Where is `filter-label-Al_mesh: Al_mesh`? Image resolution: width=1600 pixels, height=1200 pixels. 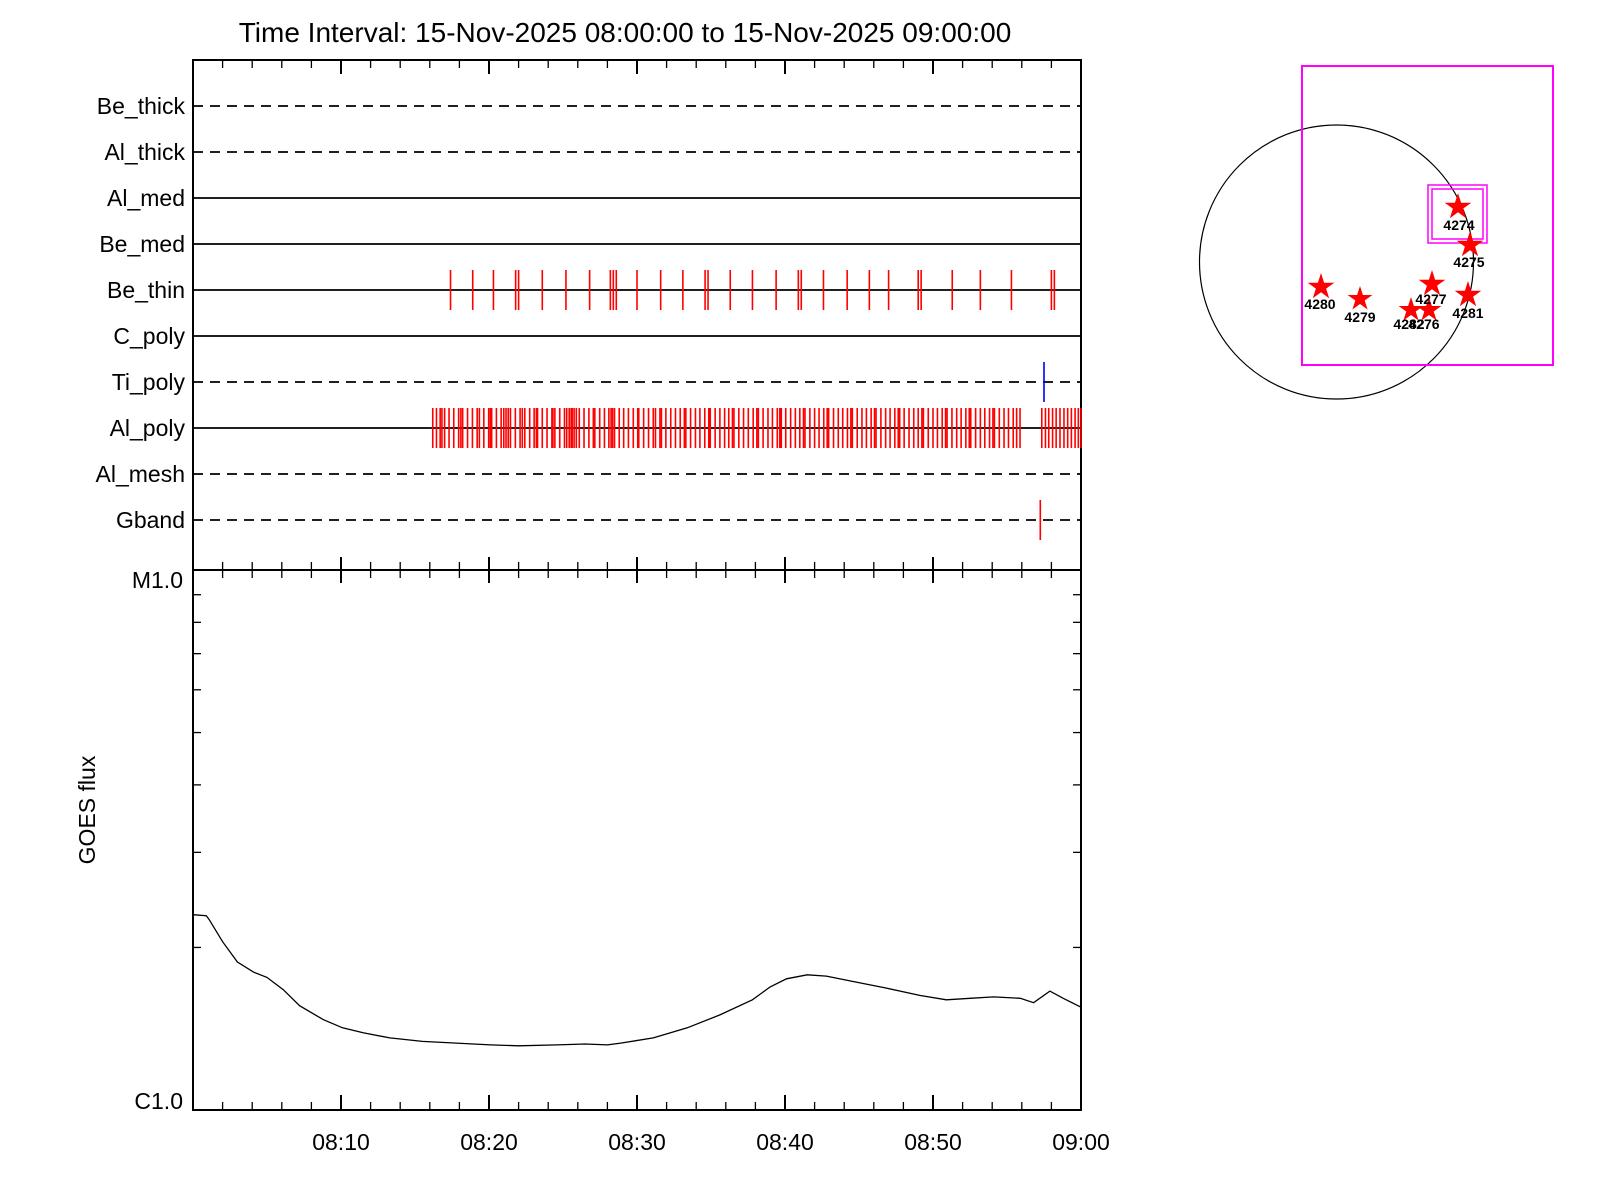
filter-label-Al_mesh: Al_mesh is located at coordinates (140, 474).